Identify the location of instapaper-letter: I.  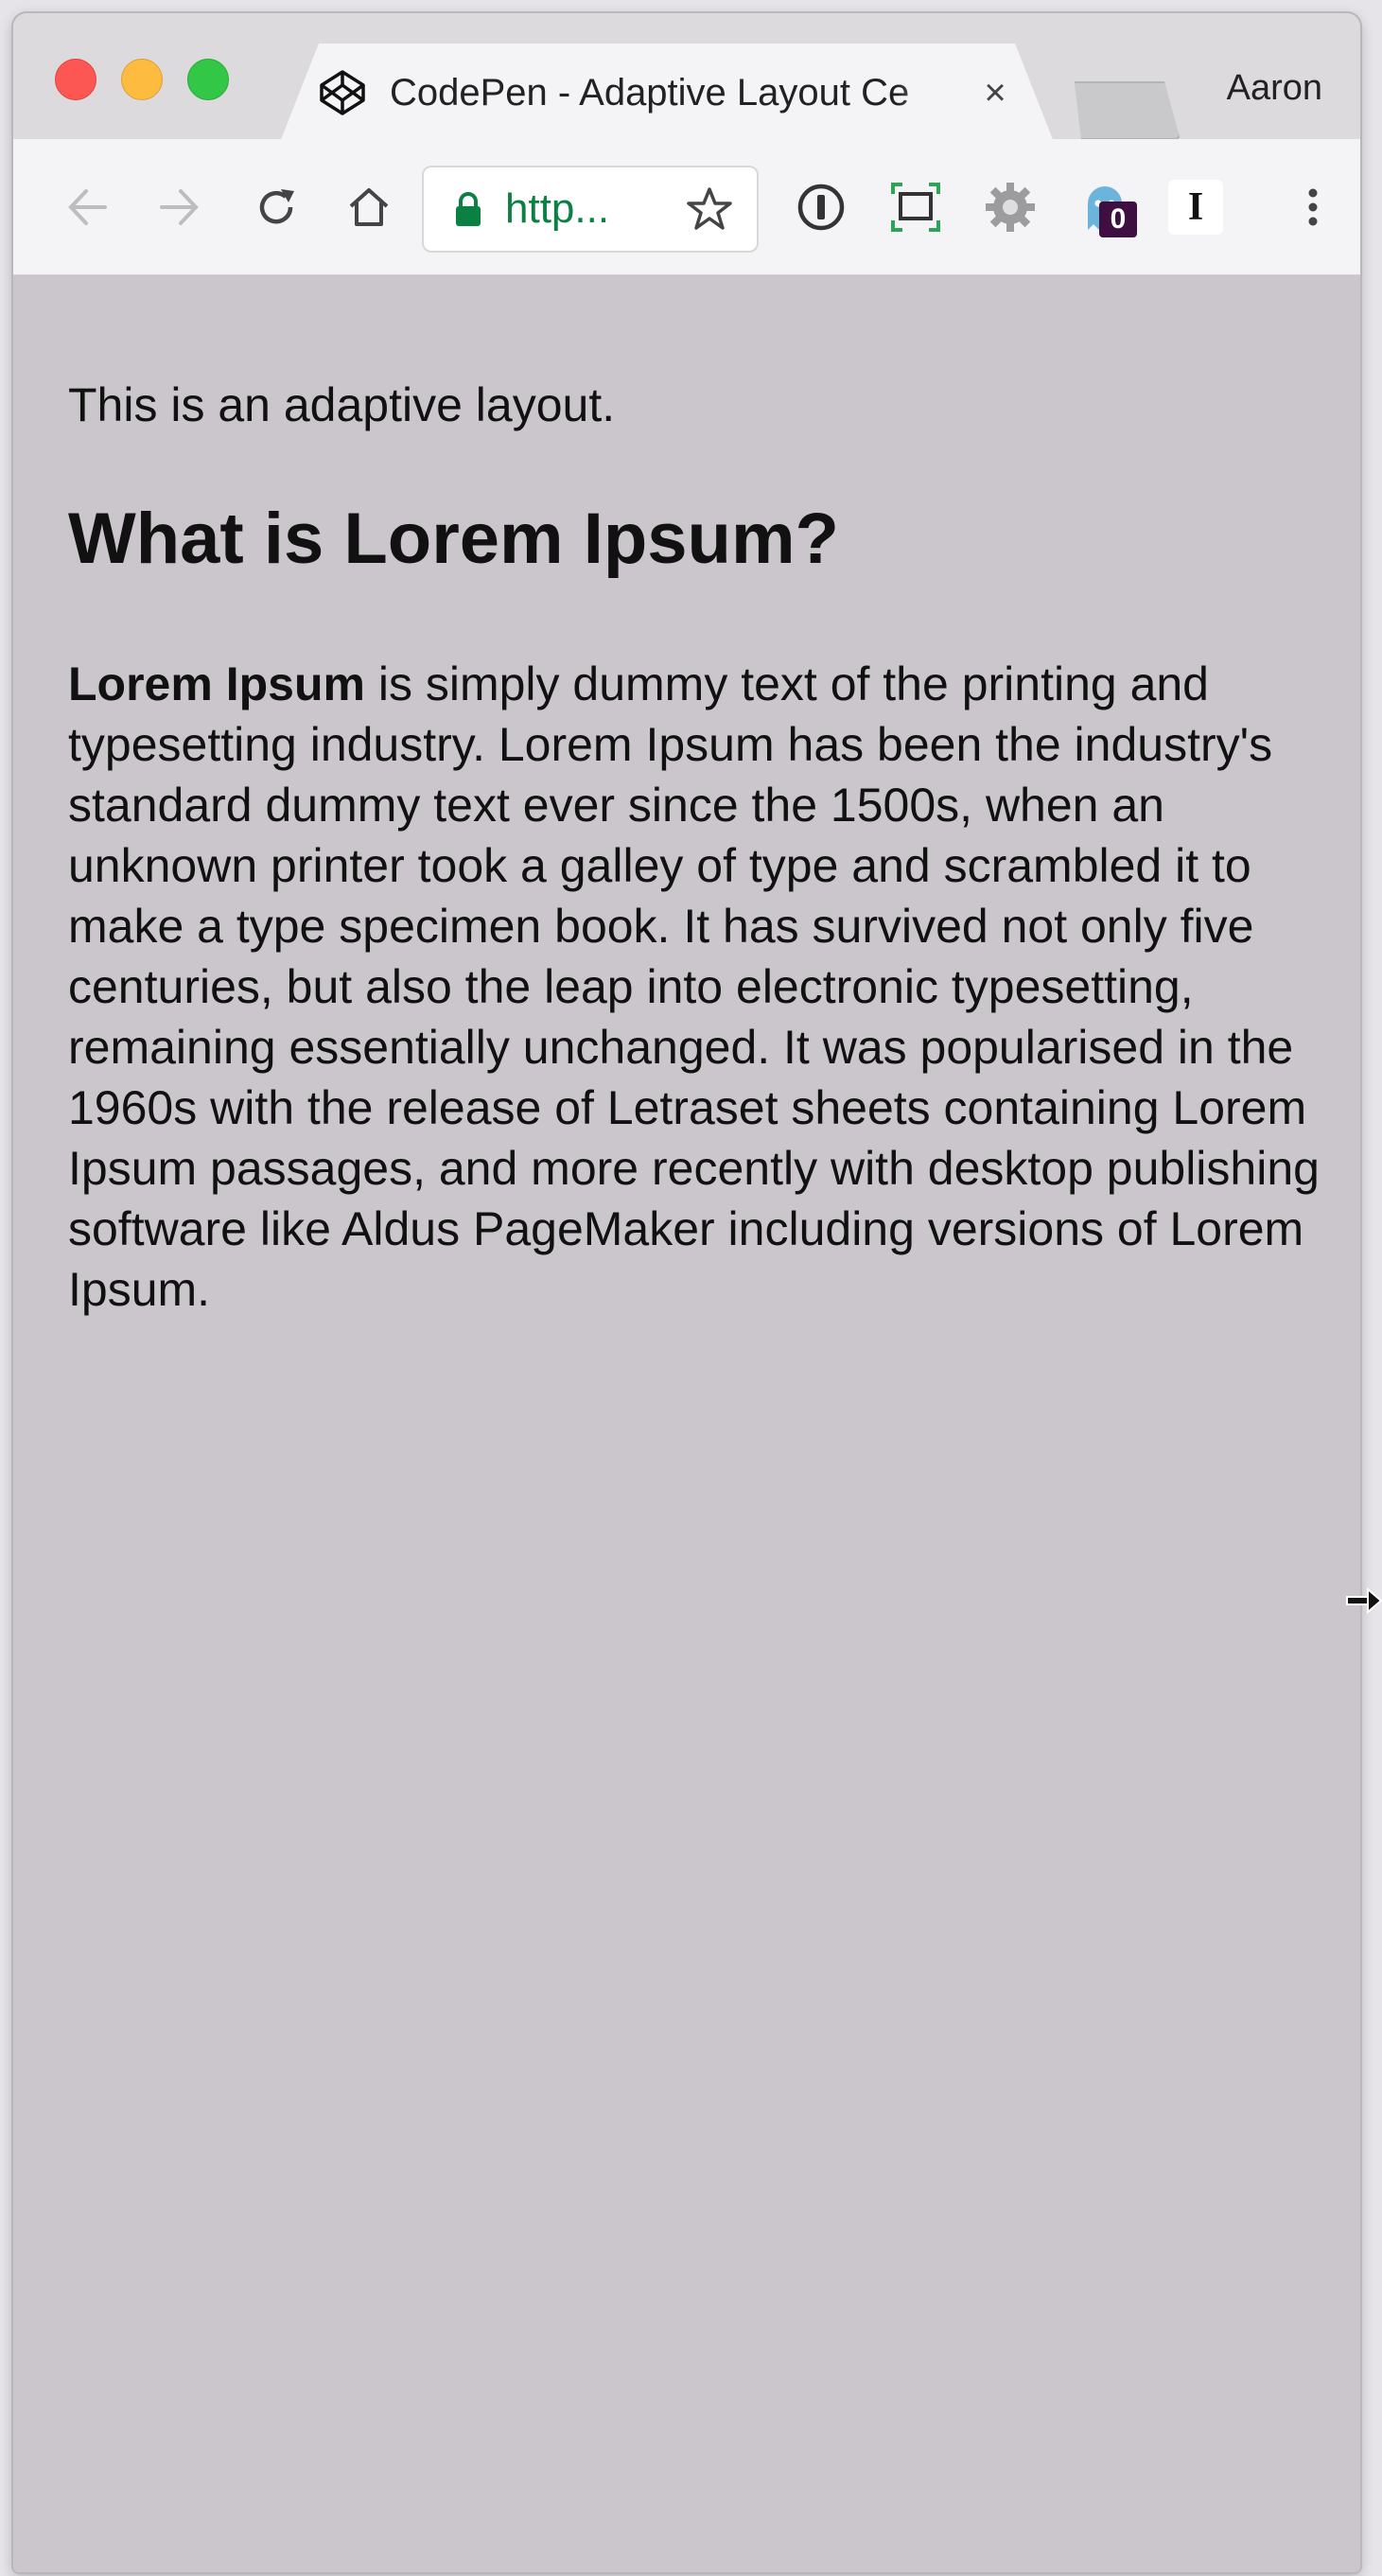
(1195, 208).